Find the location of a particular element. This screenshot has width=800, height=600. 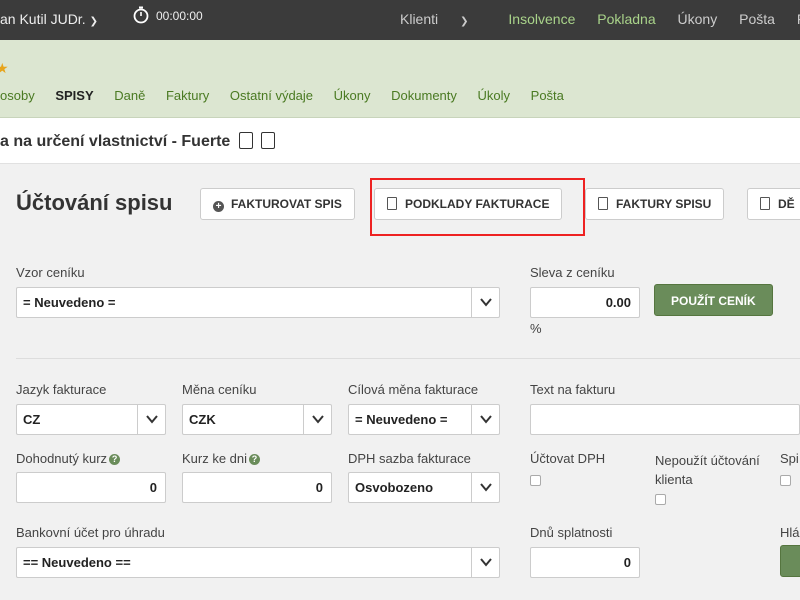

star-icon: ★ is located at coordinates (4, 68).